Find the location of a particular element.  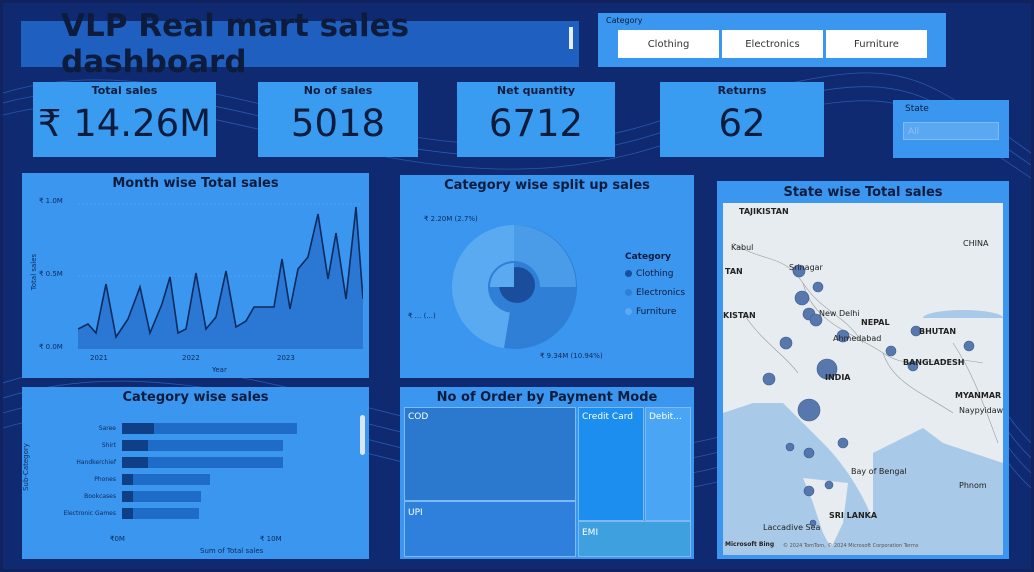

x-tick: ₹ 10M is located at coordinates (271, 539).